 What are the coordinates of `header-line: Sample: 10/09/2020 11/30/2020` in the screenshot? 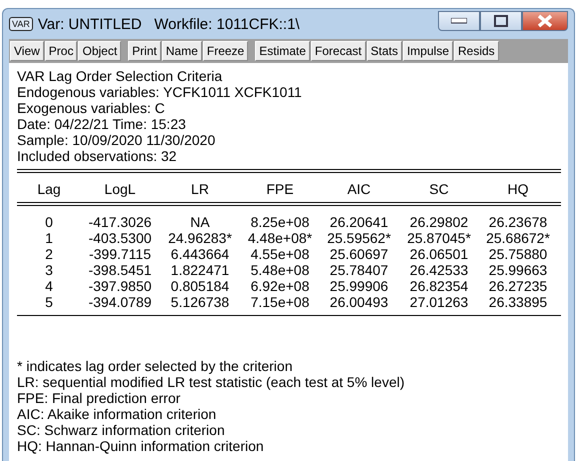 It's located at (116, 140).